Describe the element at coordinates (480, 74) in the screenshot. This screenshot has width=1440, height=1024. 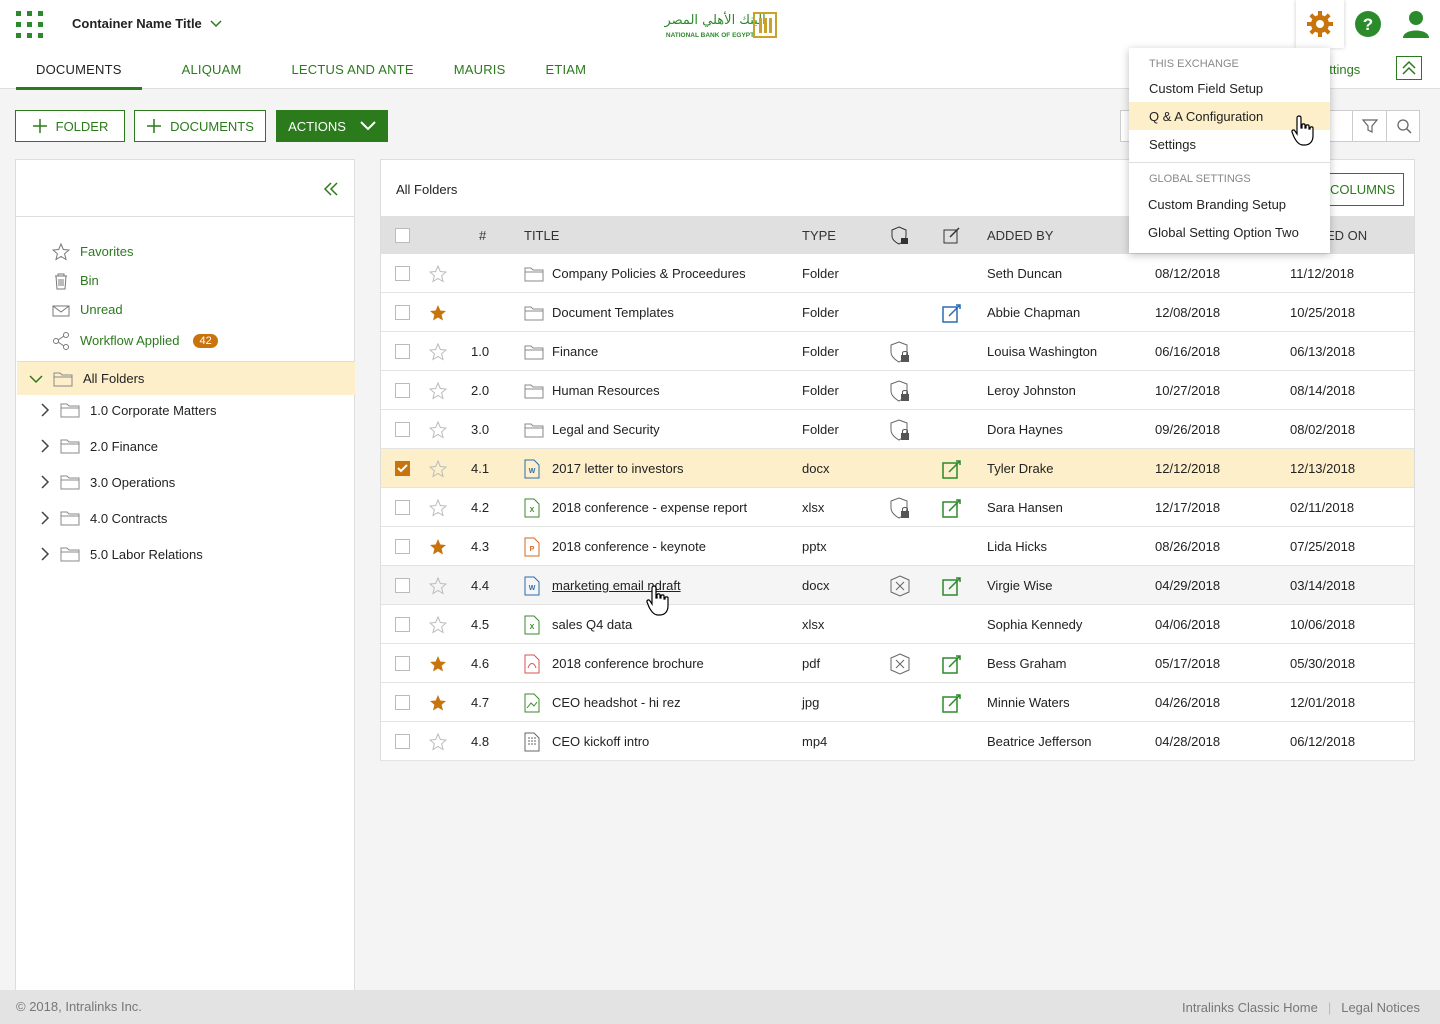
I see `tab-mauris: MAURIS` at that location.